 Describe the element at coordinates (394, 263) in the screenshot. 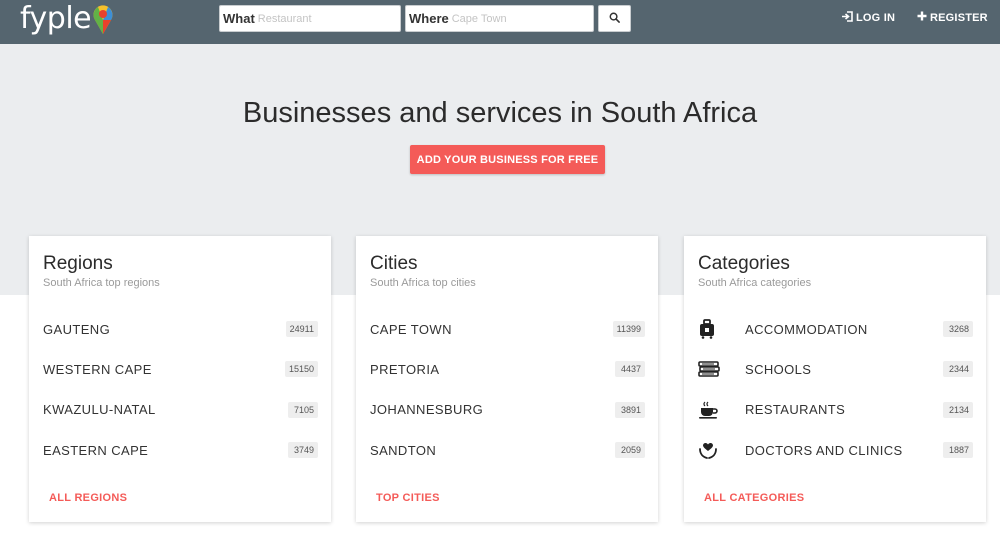

I see `card-title: Cities` at that location.